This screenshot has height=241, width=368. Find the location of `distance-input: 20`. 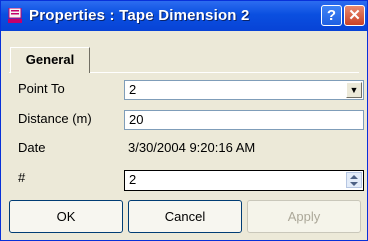

distance-input: 20 is located at coordinates (244, 120).